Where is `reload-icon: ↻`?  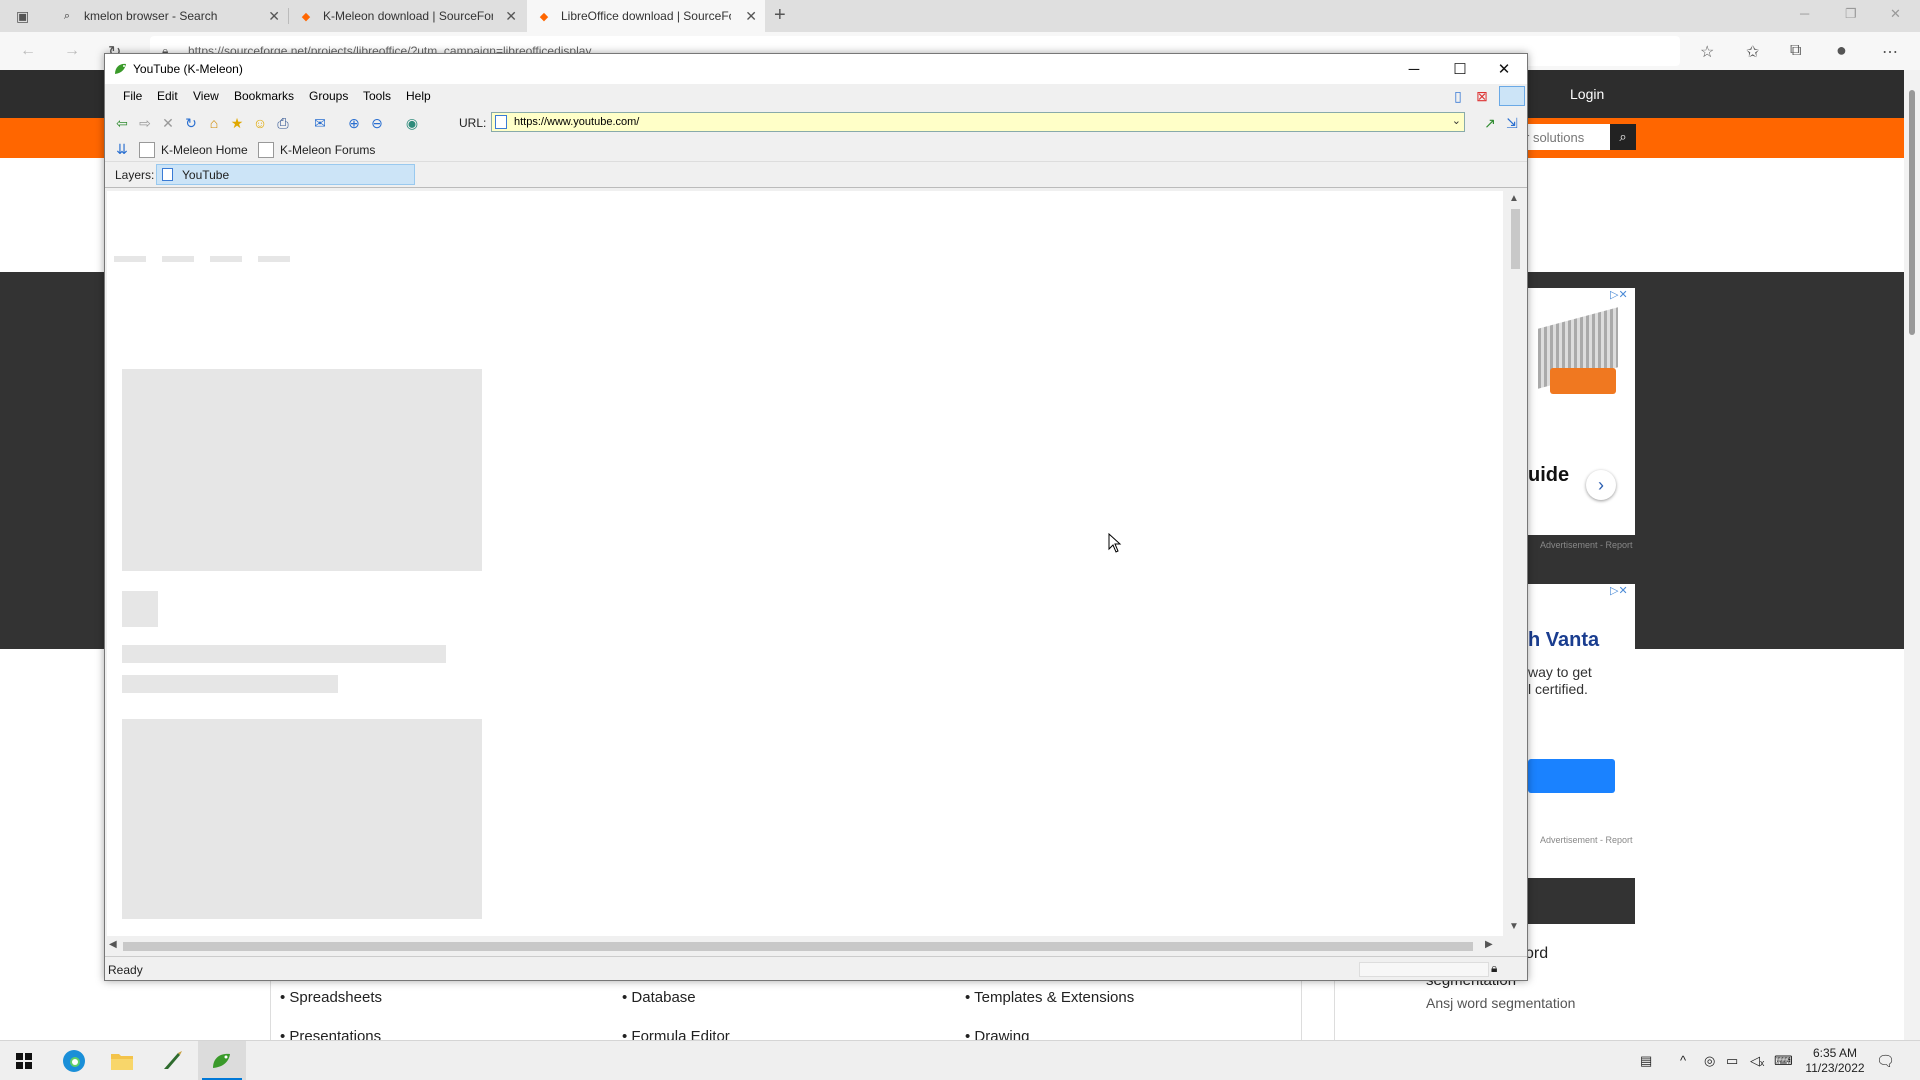
reload-icon: ↻ is located at coordinates (191, 123).